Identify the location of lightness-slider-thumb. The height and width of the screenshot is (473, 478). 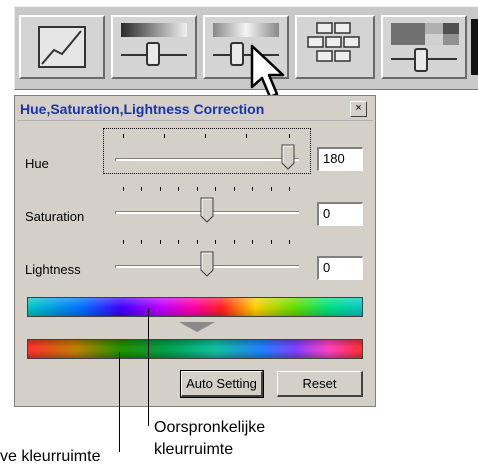
(207, 264).